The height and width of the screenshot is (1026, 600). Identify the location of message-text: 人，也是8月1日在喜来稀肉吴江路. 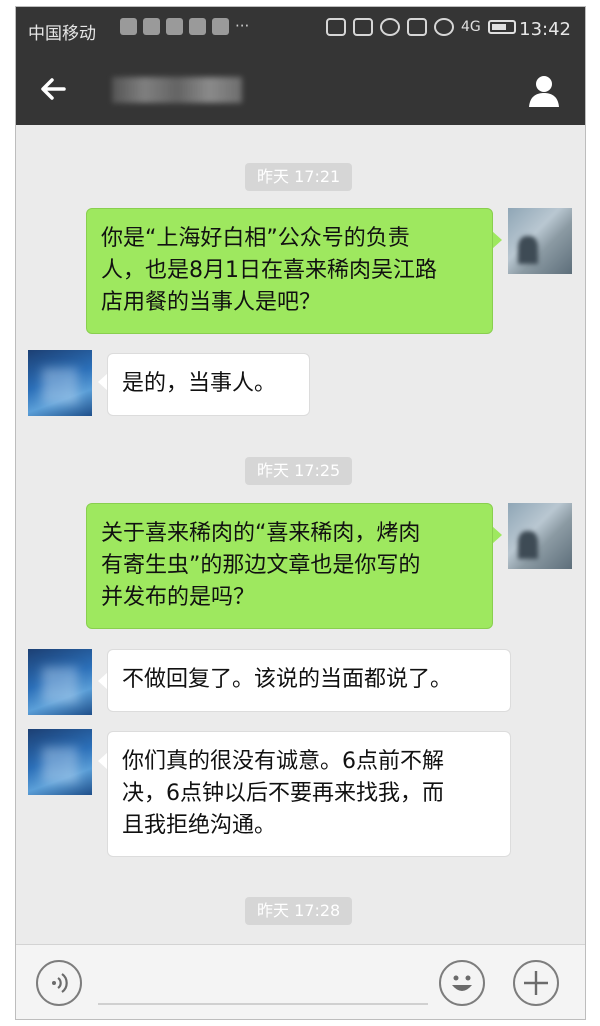
(269, 270).